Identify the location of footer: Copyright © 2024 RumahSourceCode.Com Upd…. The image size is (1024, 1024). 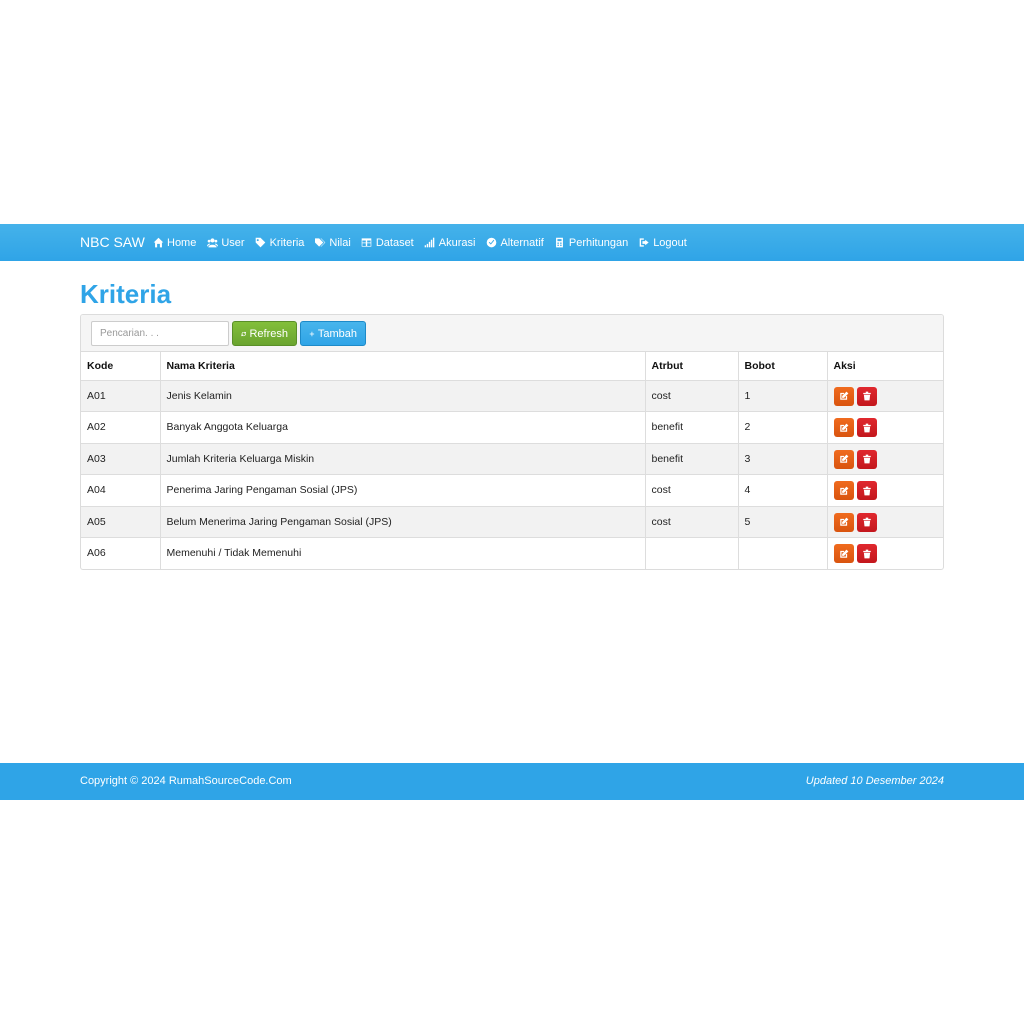
(512, 781).